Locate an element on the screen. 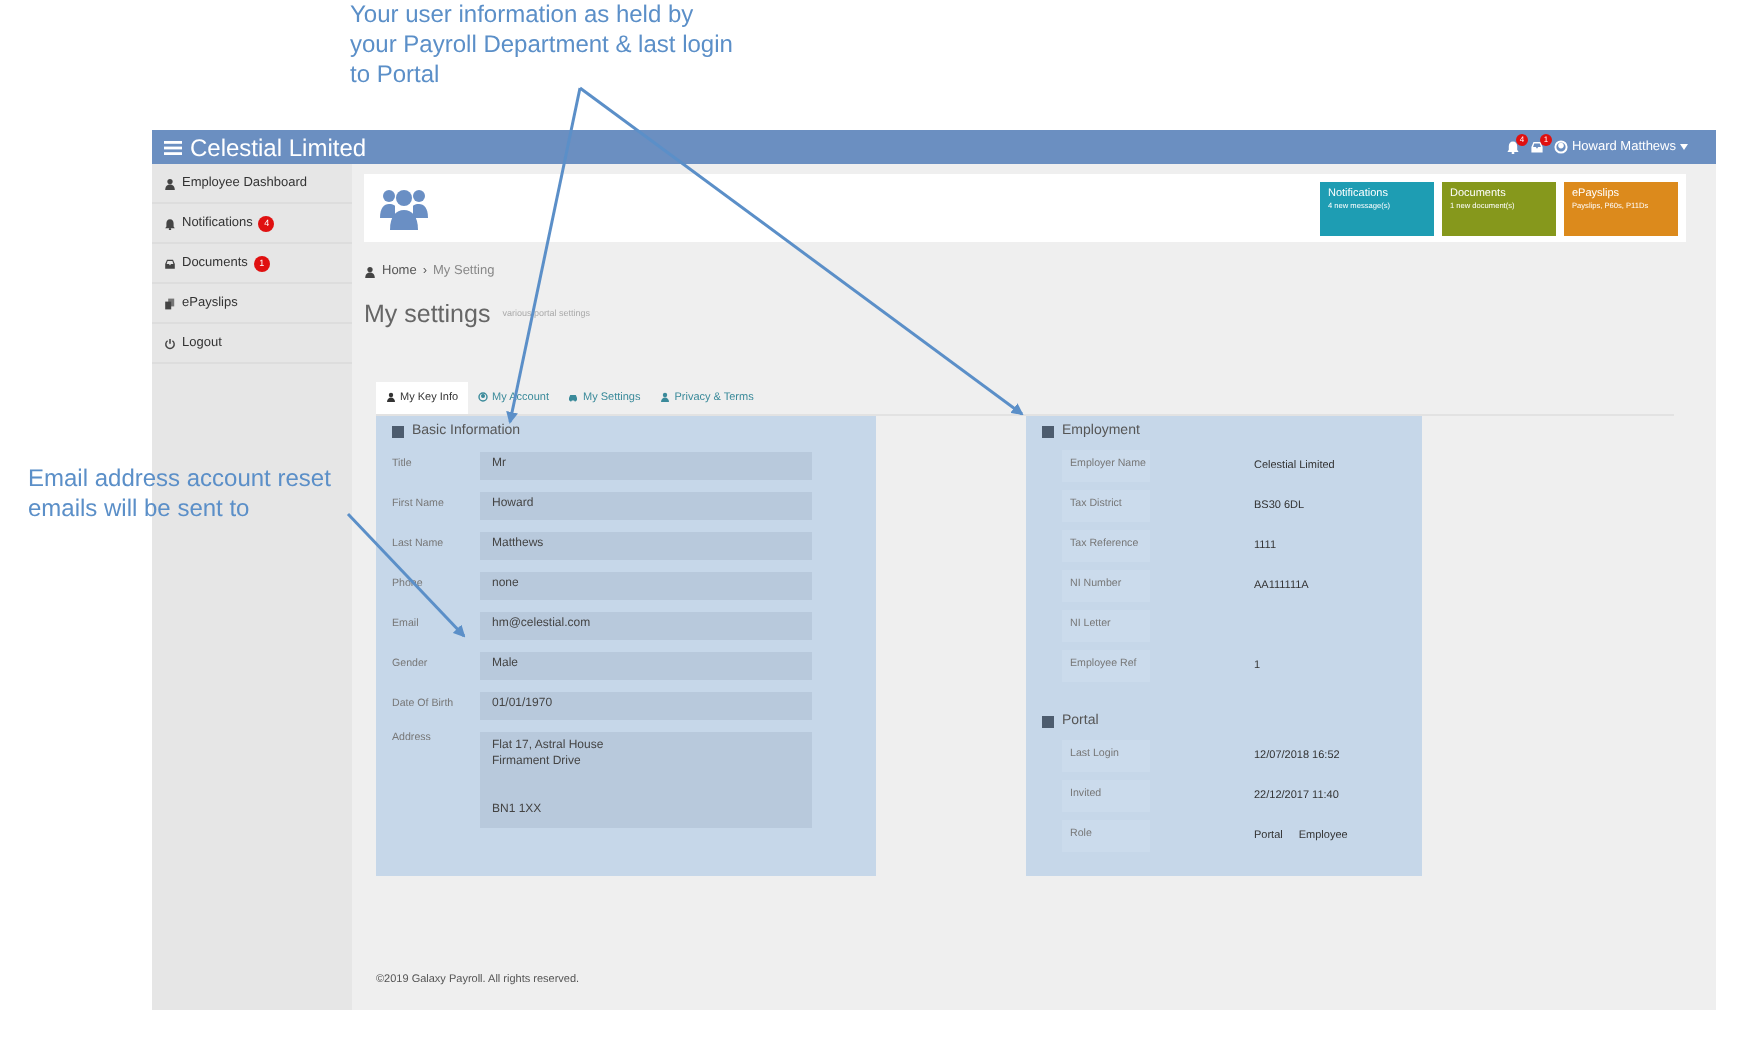  page-title: My settings is located at coordinates (427, 314).